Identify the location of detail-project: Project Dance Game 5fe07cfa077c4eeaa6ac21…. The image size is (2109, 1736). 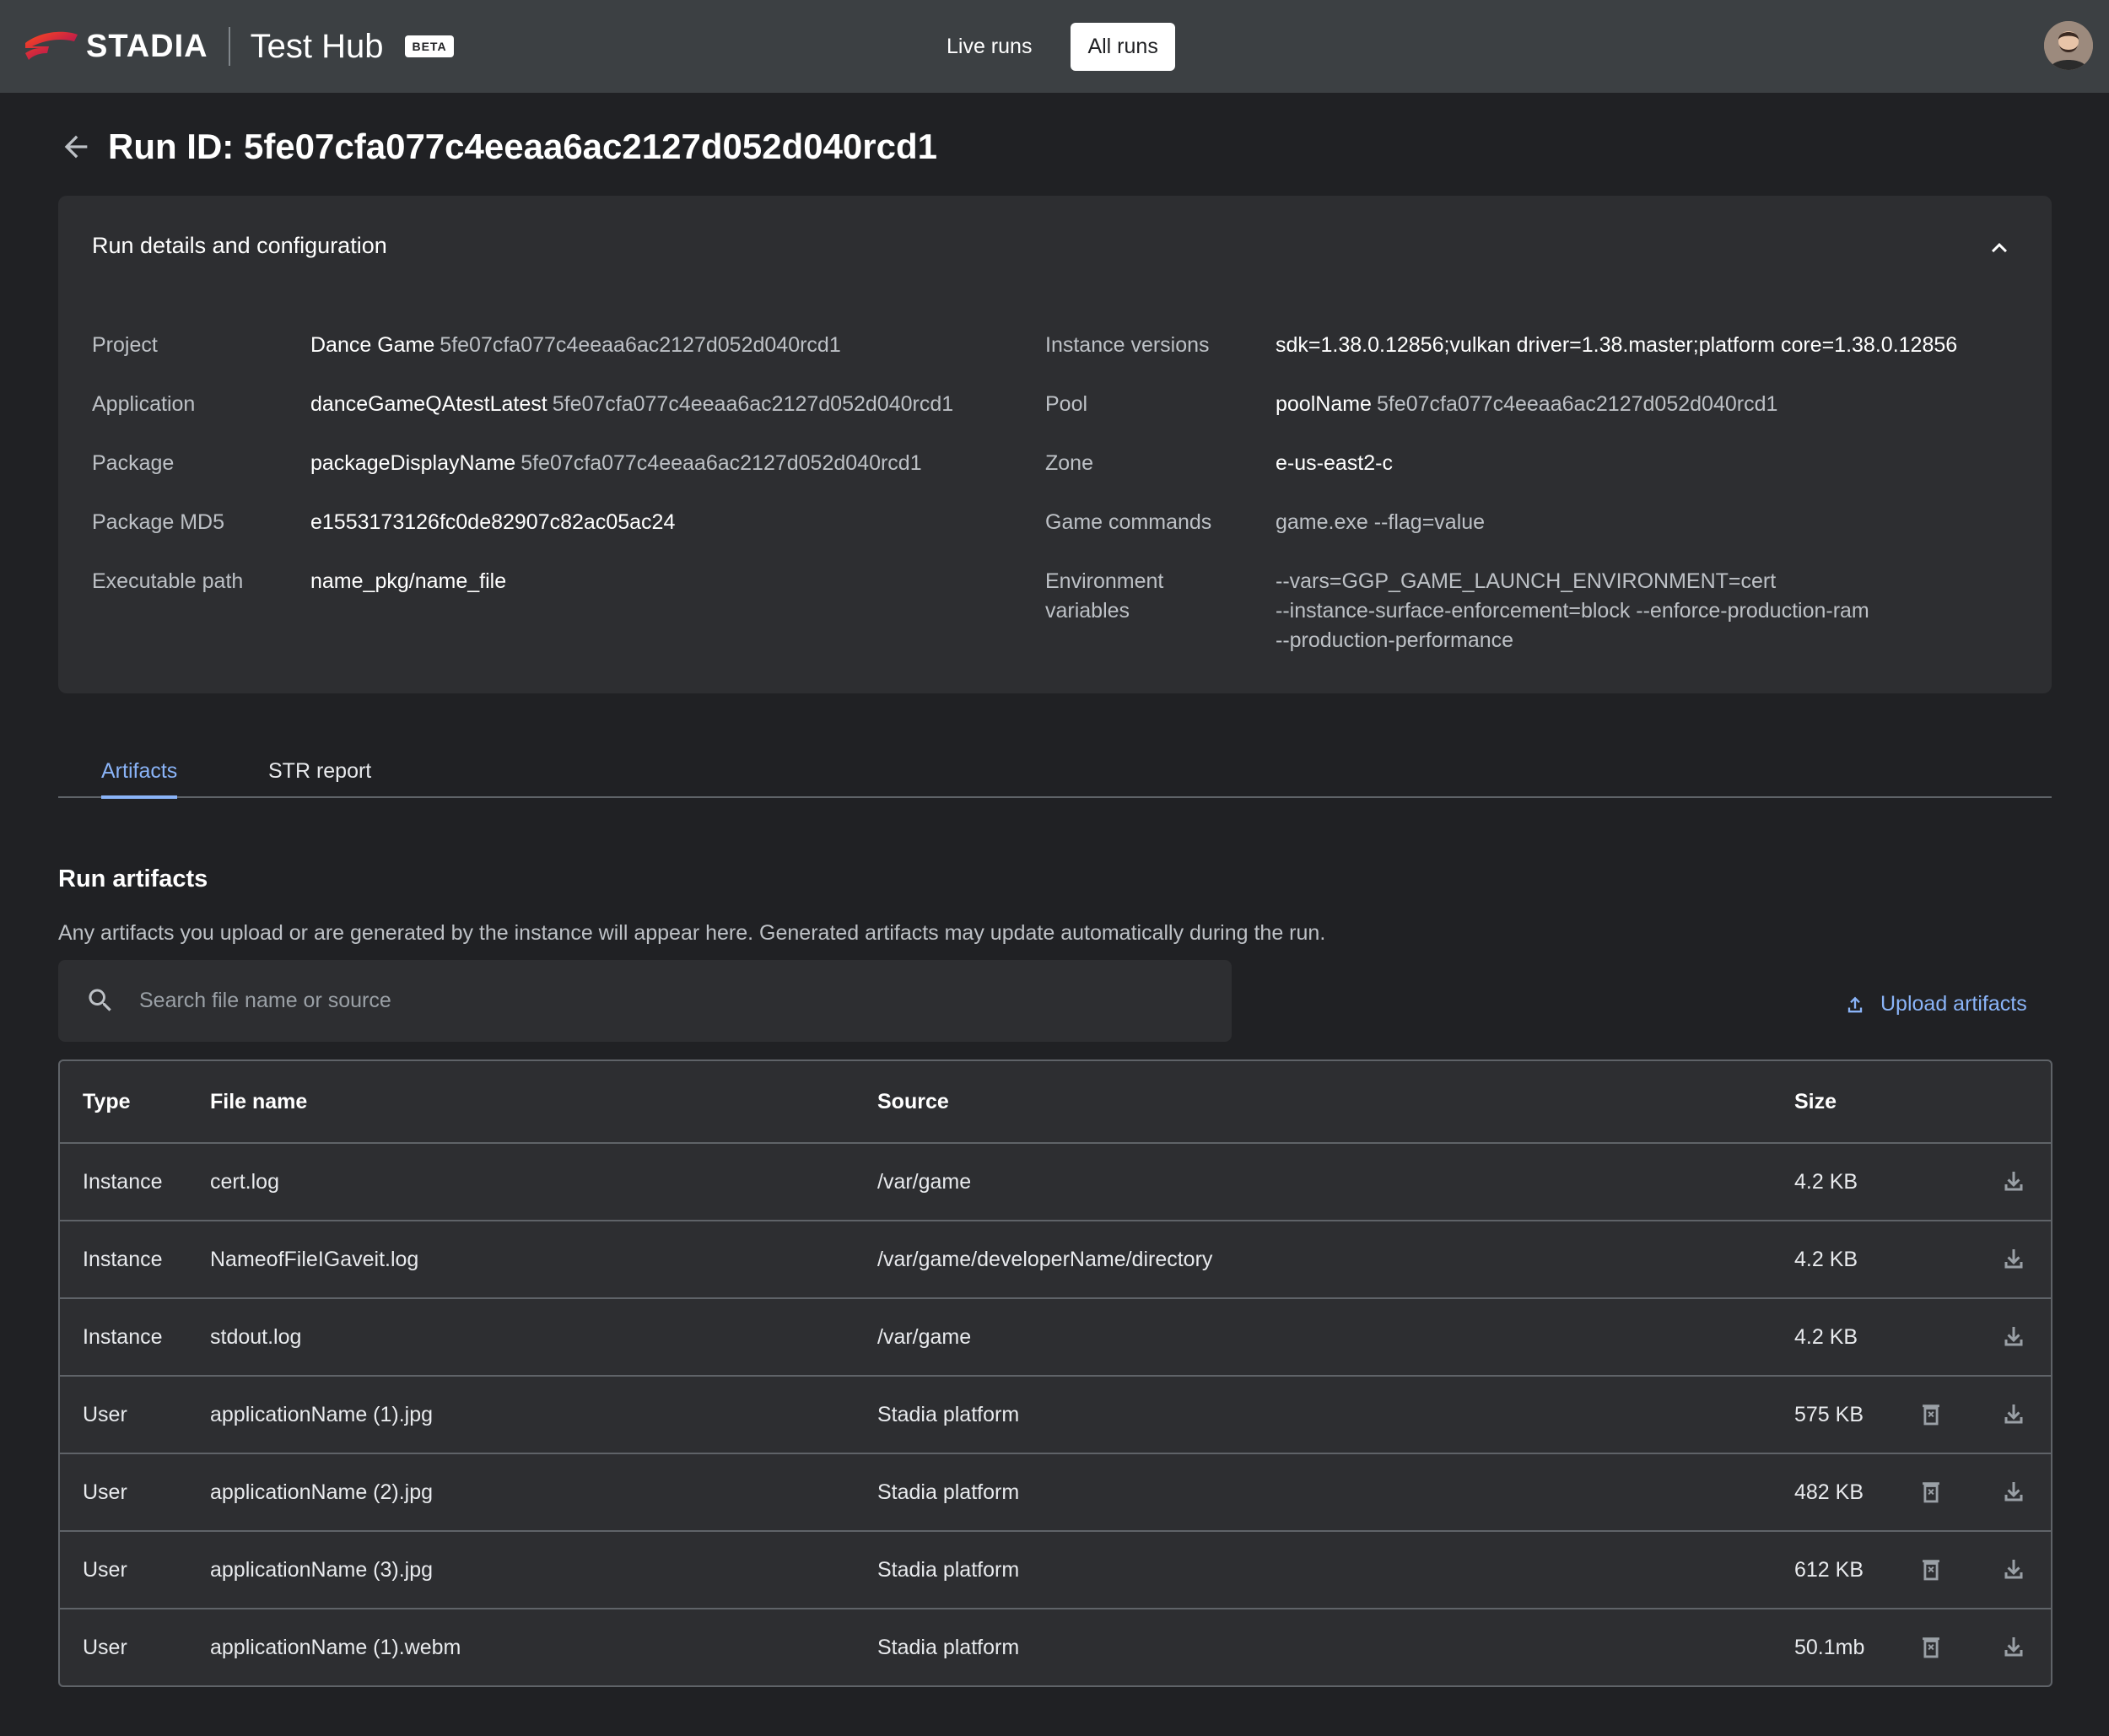
(466, 345).